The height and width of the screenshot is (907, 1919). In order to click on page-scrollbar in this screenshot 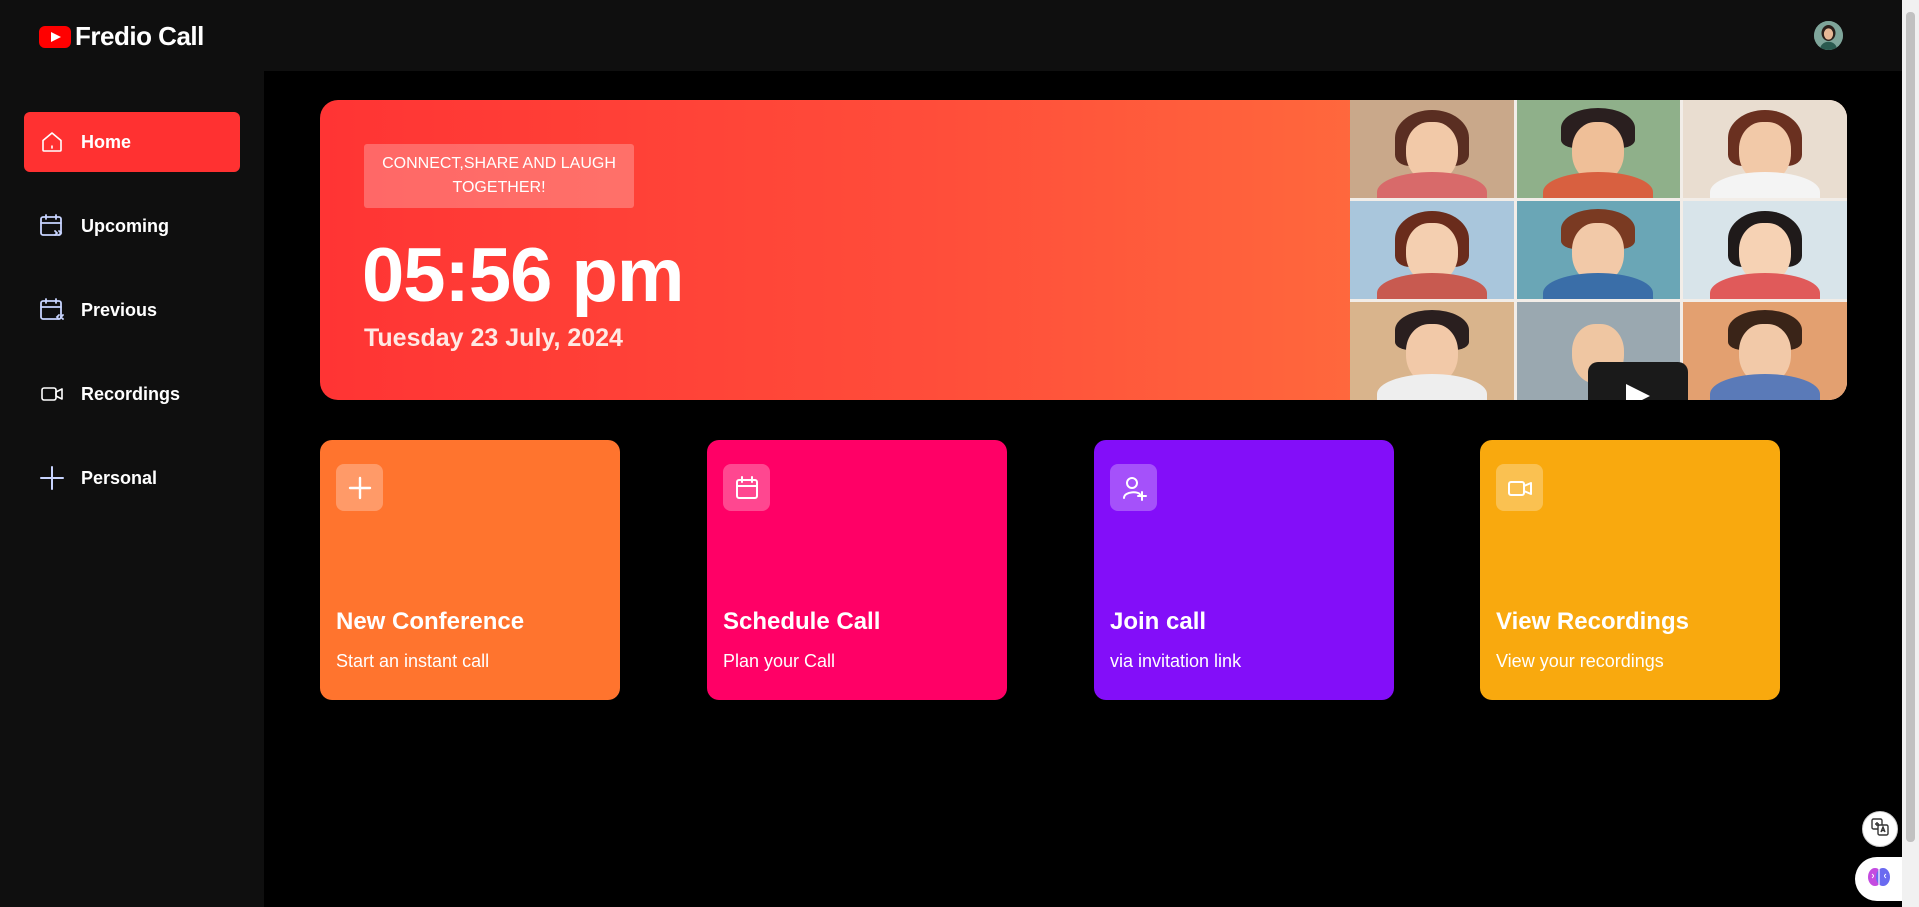, I will do `click(1910, 453)`.